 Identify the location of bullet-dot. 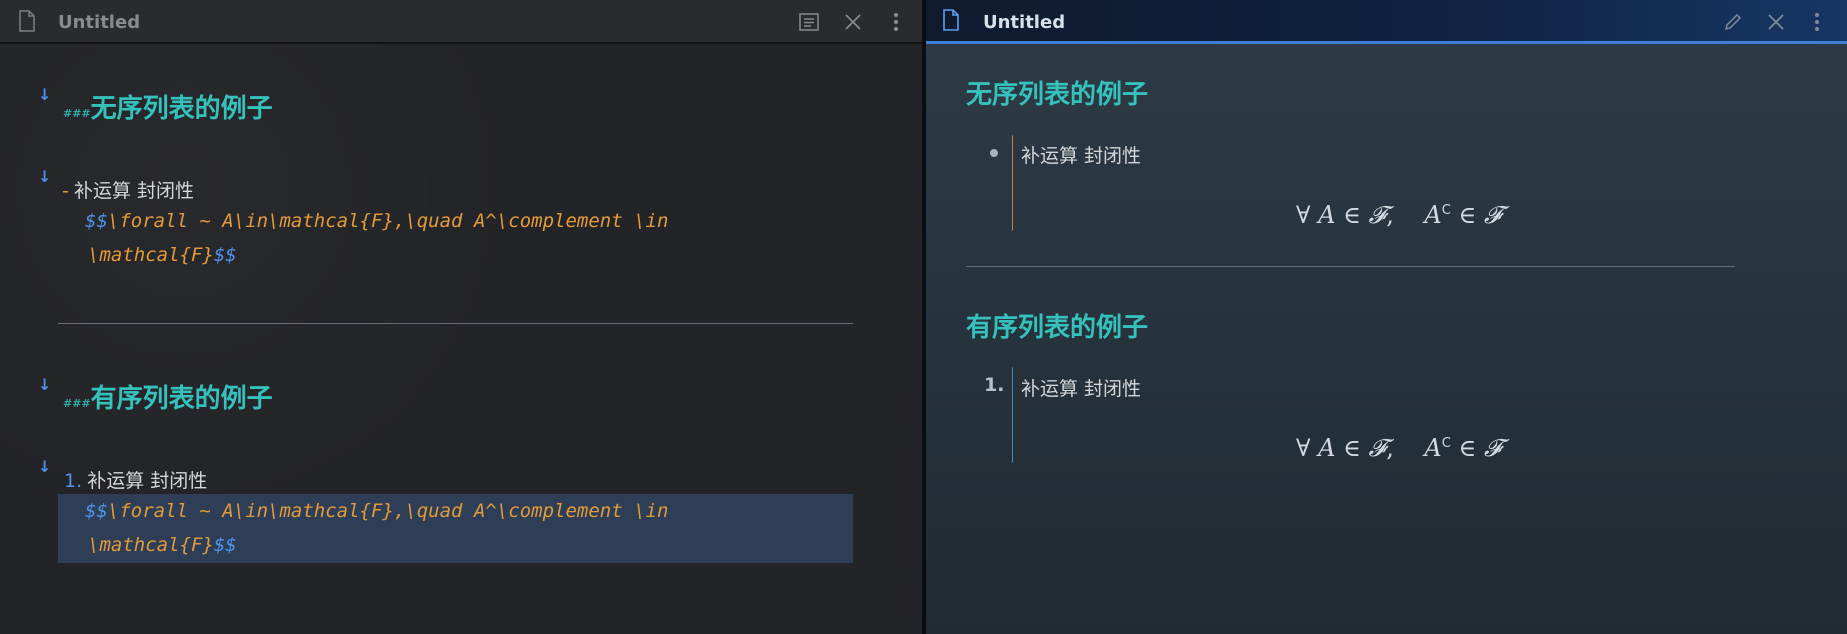
(994, 153).